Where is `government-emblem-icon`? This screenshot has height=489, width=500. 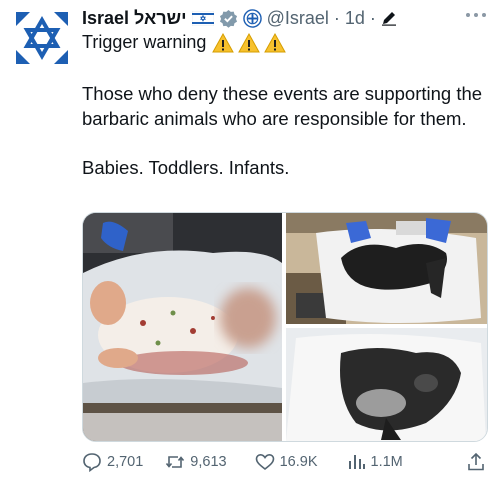 government-emblem-icon is located at coordinates (252, 18).